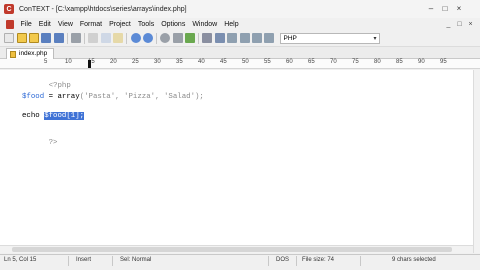 Image resolution: width=480 pixels, height=270 pixels. I want to click on minimize-button: –, so click(431, 8).